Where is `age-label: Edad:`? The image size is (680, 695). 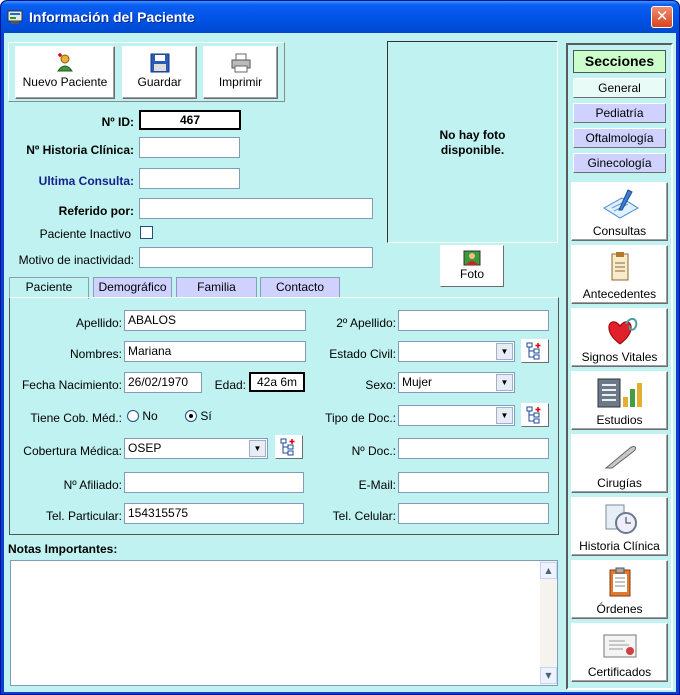
age-label: Edad: is located at coordinates (230, 385).